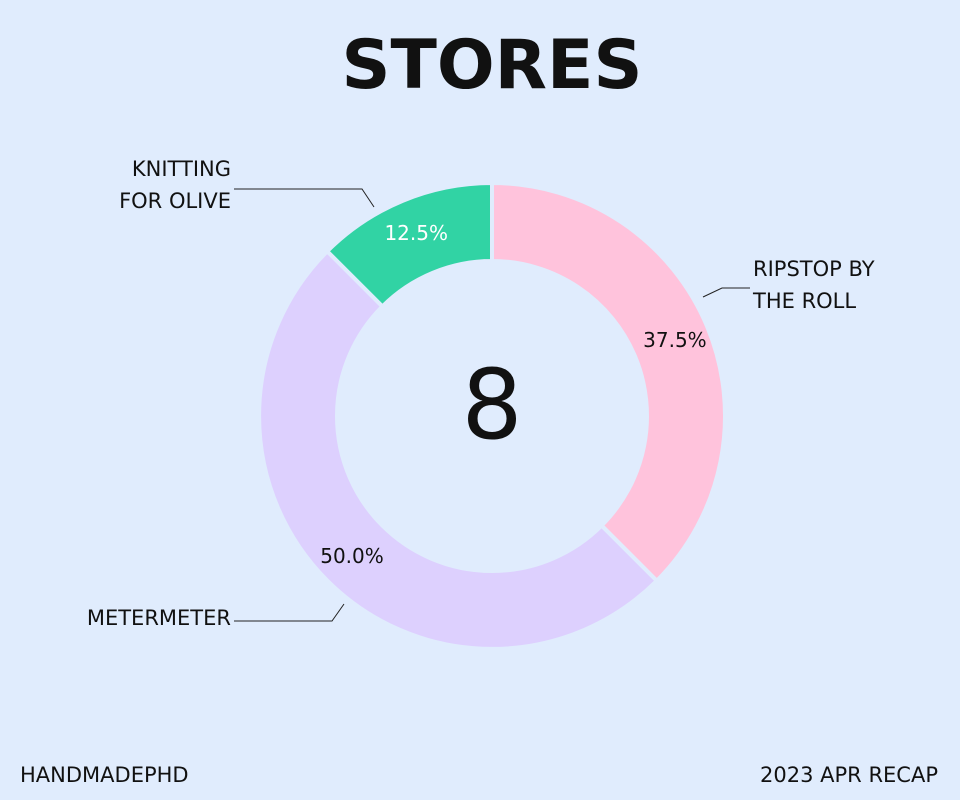  Describe the element at coordinates (813, 285) in the screenshot. I see `category-label-ripstop-by-the-roll: RIPSTOP BY THE ROLL` at that location.